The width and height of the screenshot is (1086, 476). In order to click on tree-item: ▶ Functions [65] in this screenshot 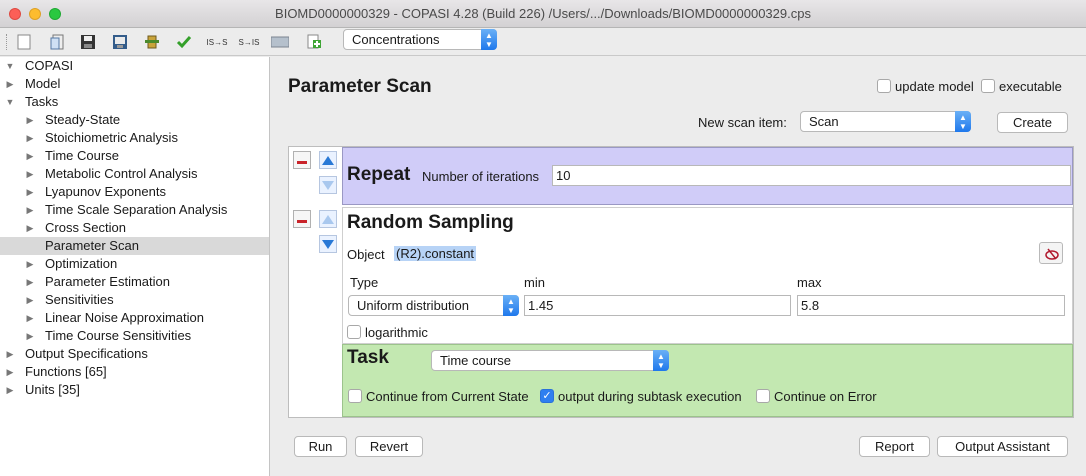, I will do `click(134, 372)`.